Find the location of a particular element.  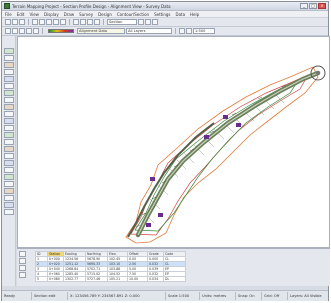

grid-icon is located at coordinates (148, 22).